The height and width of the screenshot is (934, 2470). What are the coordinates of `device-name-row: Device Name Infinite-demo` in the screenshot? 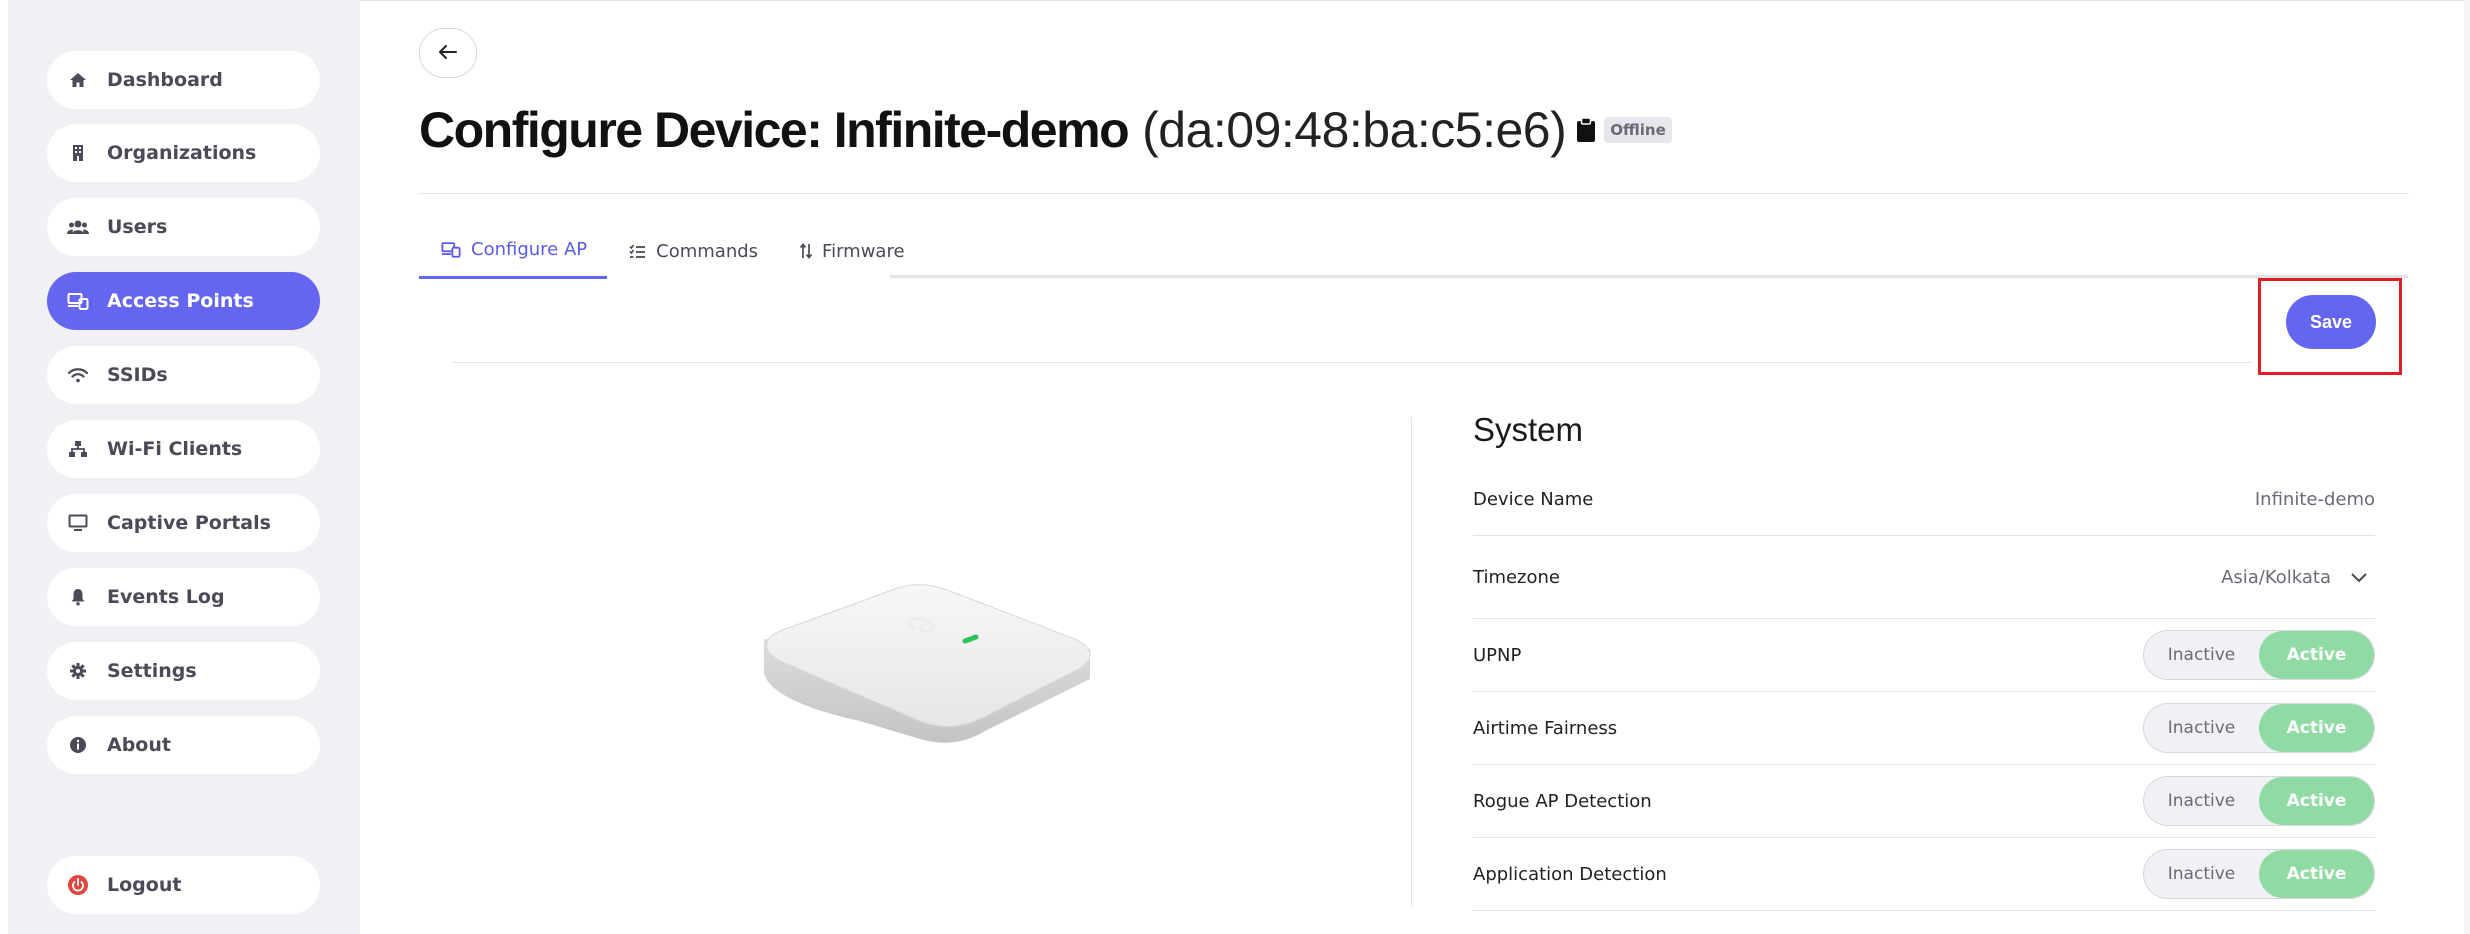 It's located at (1924, 499).